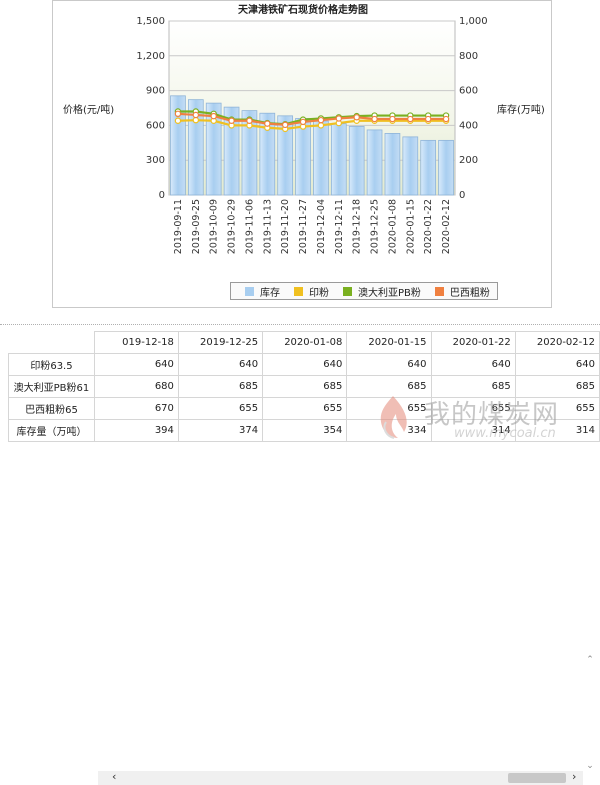 This screenshot has width=600, height=785. What do you see at coordinates (389, 293) in the screenshot?
I see `legend-label: 澳大利亚PB粉` at bounding box center [389, 293].